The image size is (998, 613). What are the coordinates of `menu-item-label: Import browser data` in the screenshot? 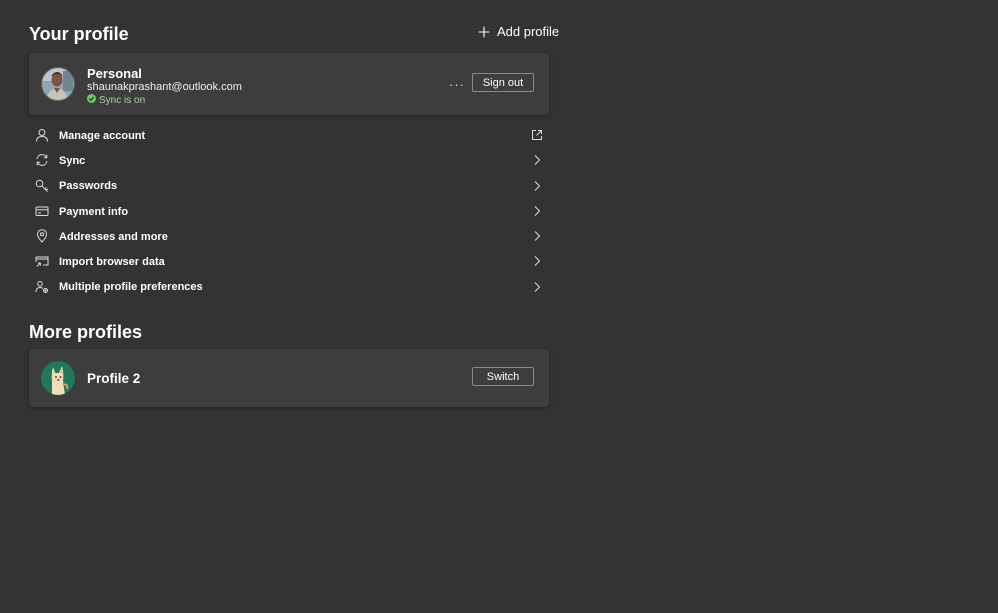 It's located at (112, 262).